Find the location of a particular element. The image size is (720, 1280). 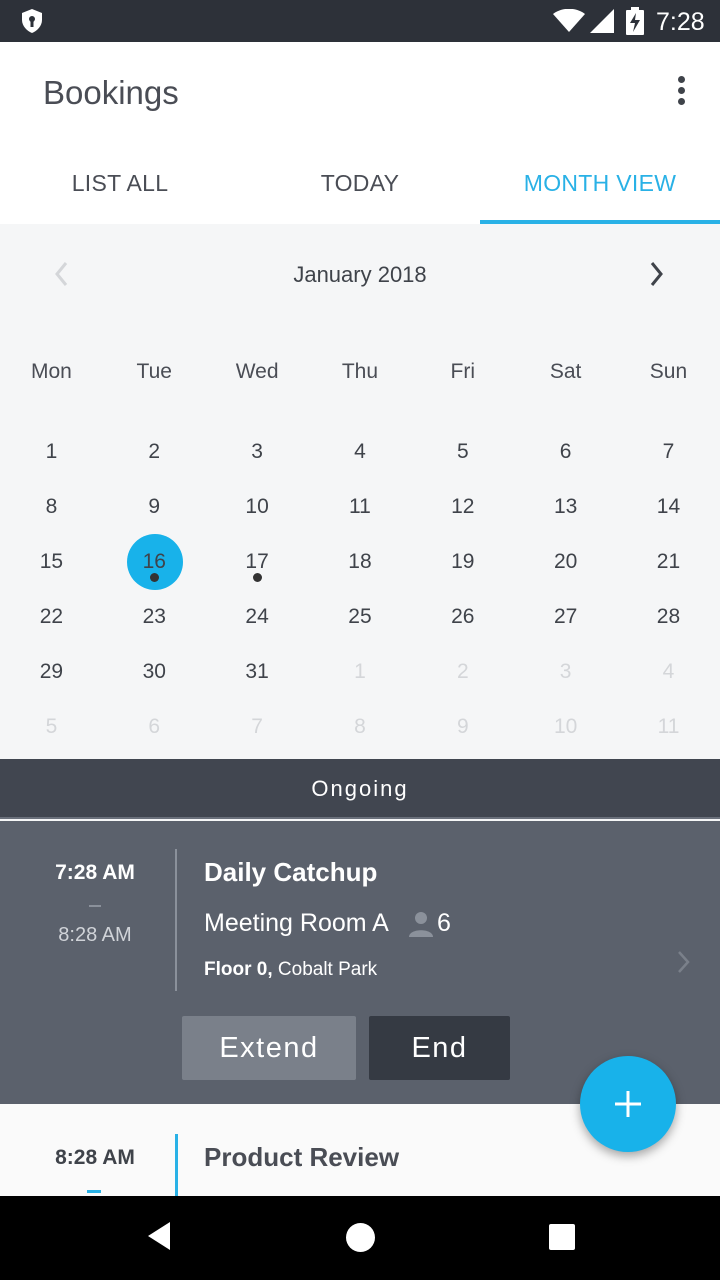

tab-bar: LIST ALL TODAY MONTH VIEW is located at coordinates (360, 183).